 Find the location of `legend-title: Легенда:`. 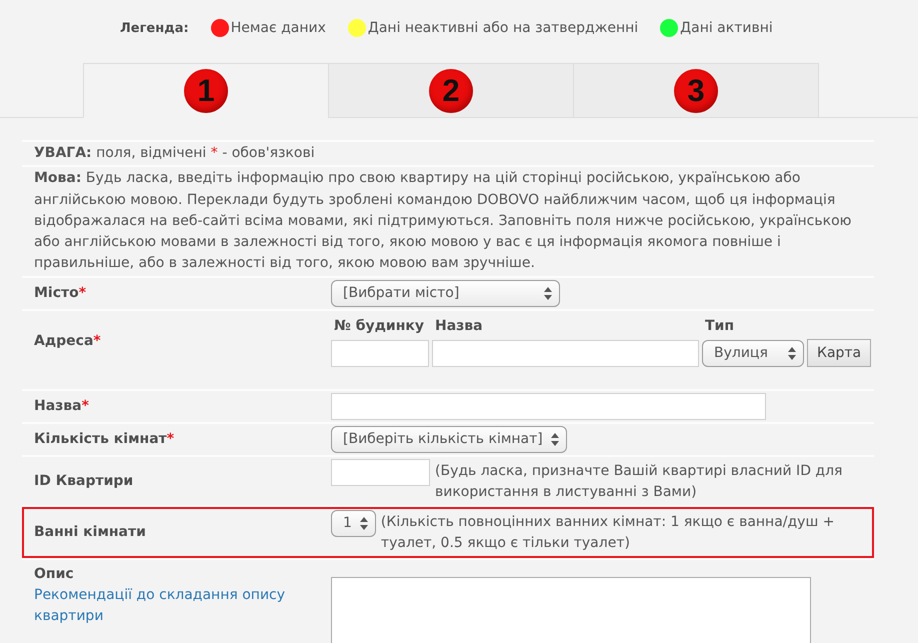

legend-title: Легенда: is located at coordinates (154, 28).